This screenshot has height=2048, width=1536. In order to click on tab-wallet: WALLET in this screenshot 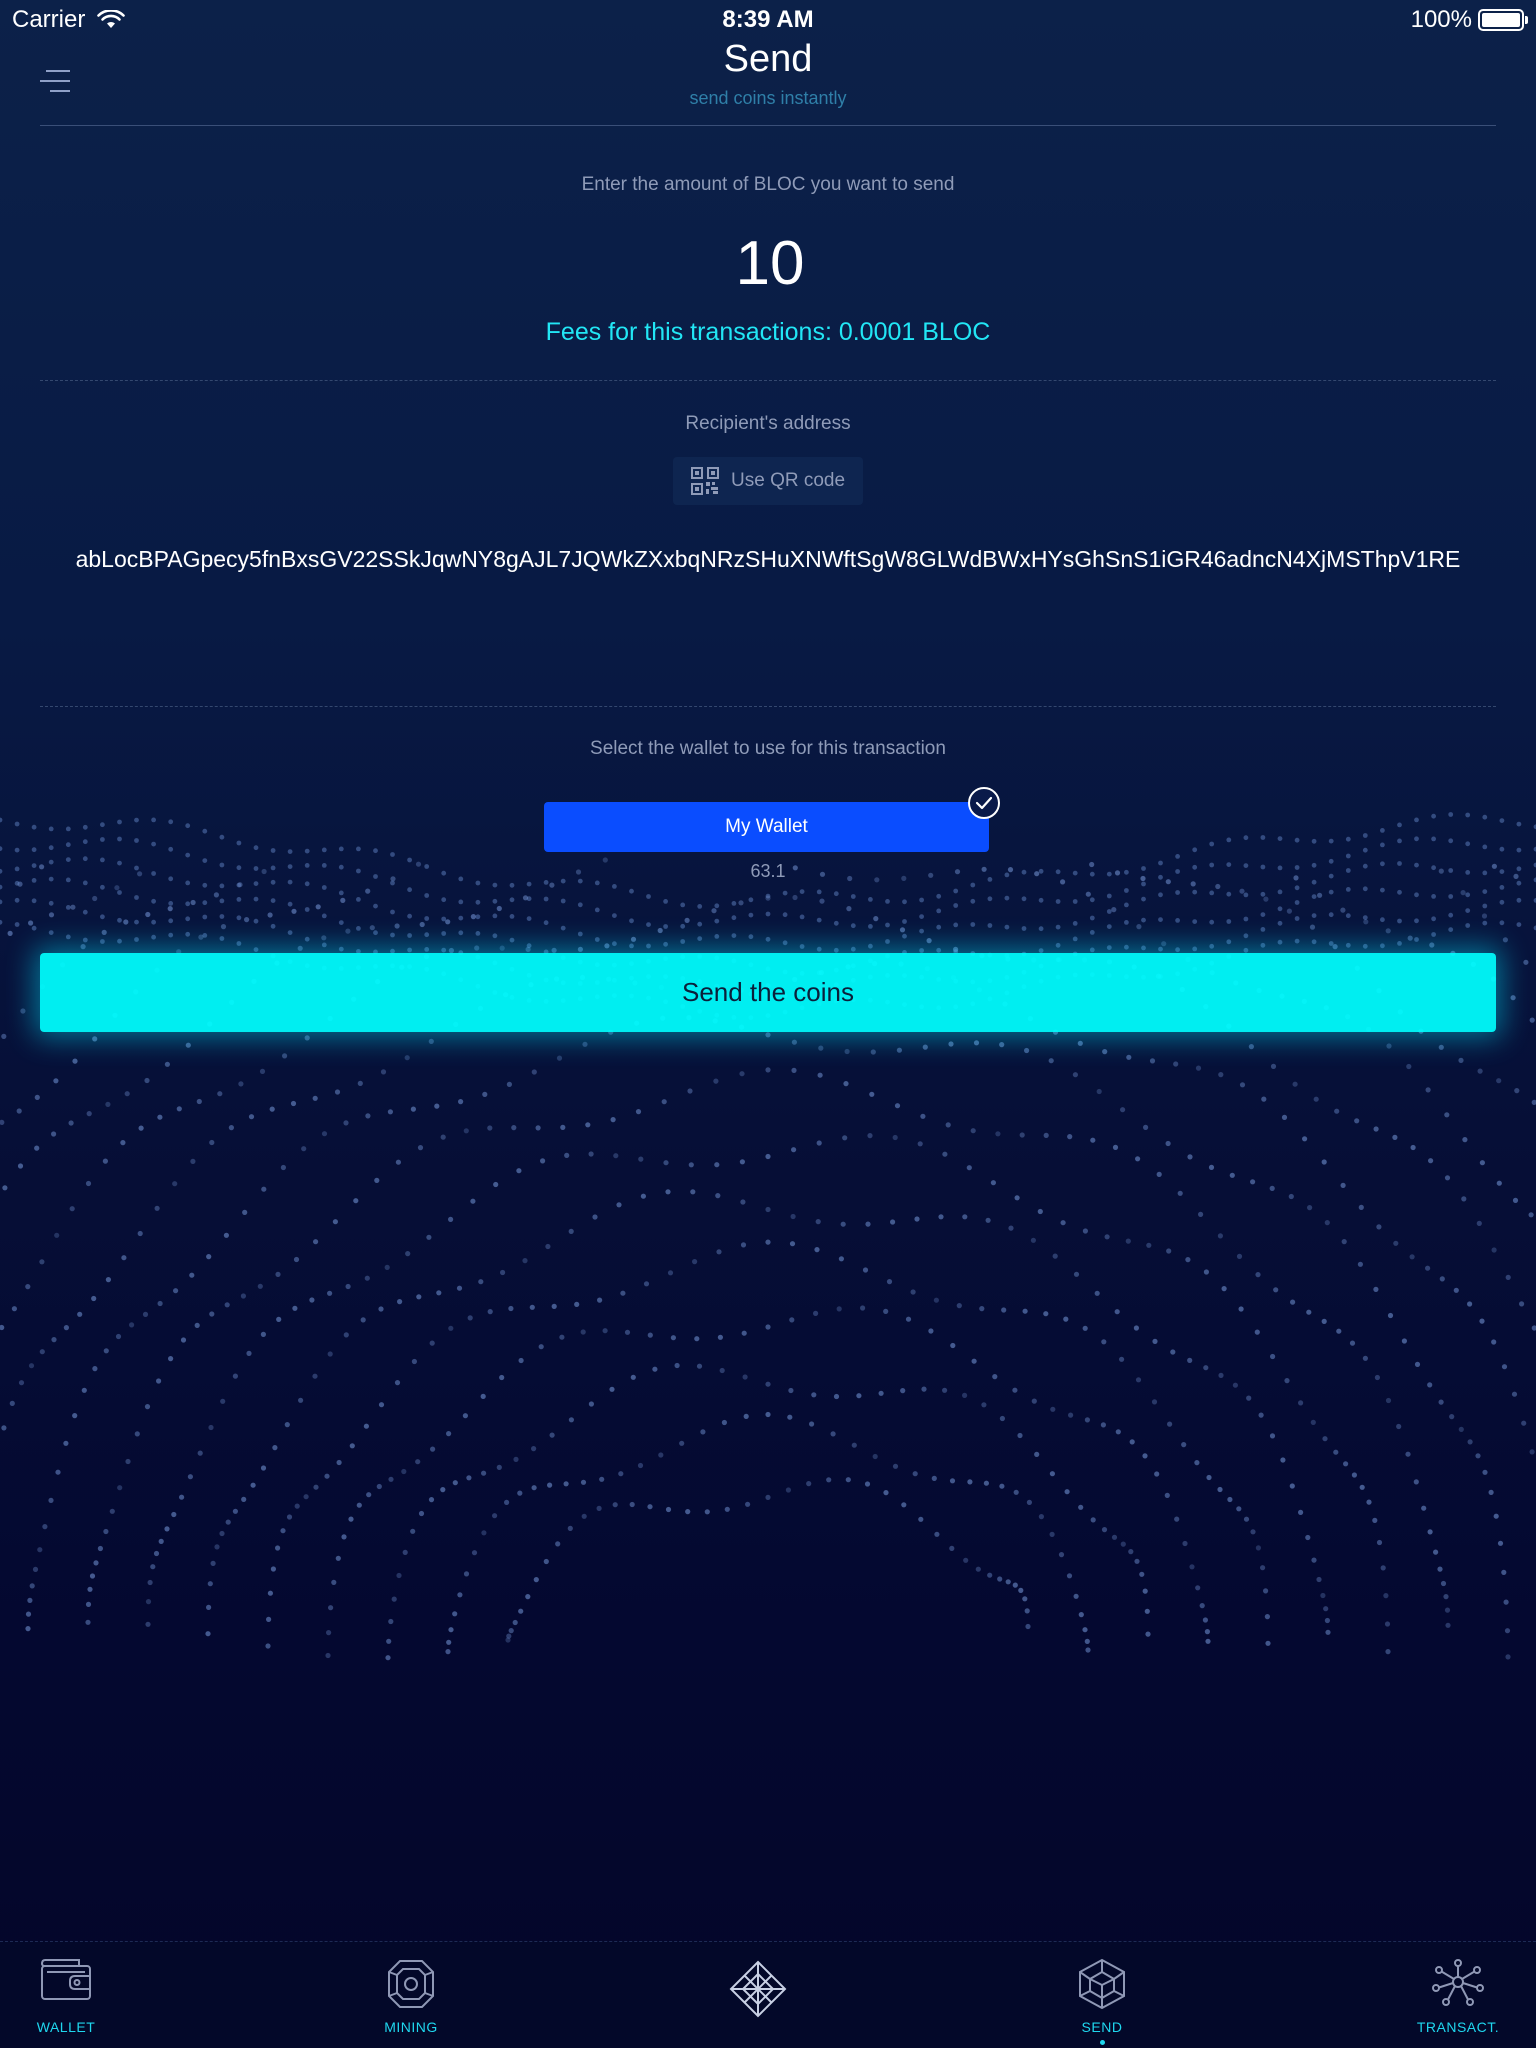, I will do `click(68, 1995)`.